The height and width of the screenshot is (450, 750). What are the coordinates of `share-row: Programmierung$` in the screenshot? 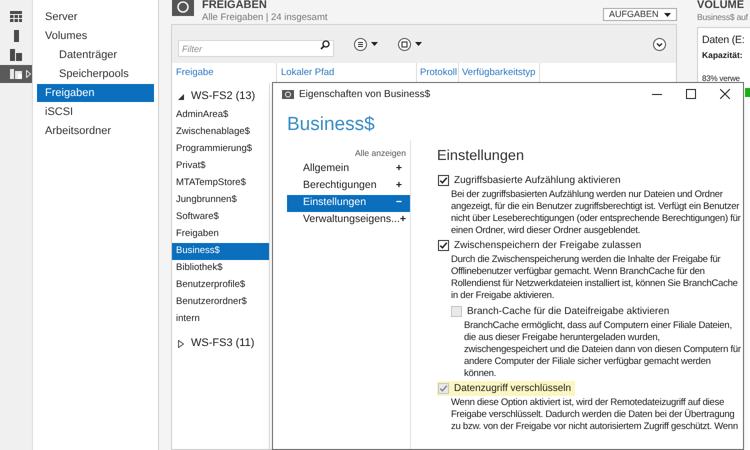 It's located at (220, 149).